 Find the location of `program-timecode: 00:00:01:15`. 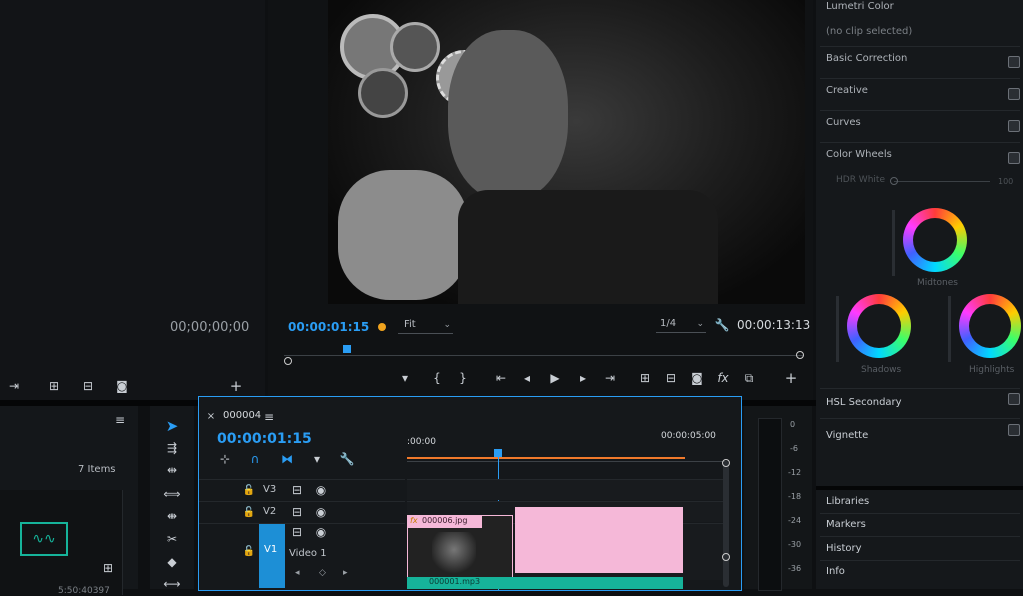

program-timecode: 00:00:01:15 is located at coordinates (328, 327).